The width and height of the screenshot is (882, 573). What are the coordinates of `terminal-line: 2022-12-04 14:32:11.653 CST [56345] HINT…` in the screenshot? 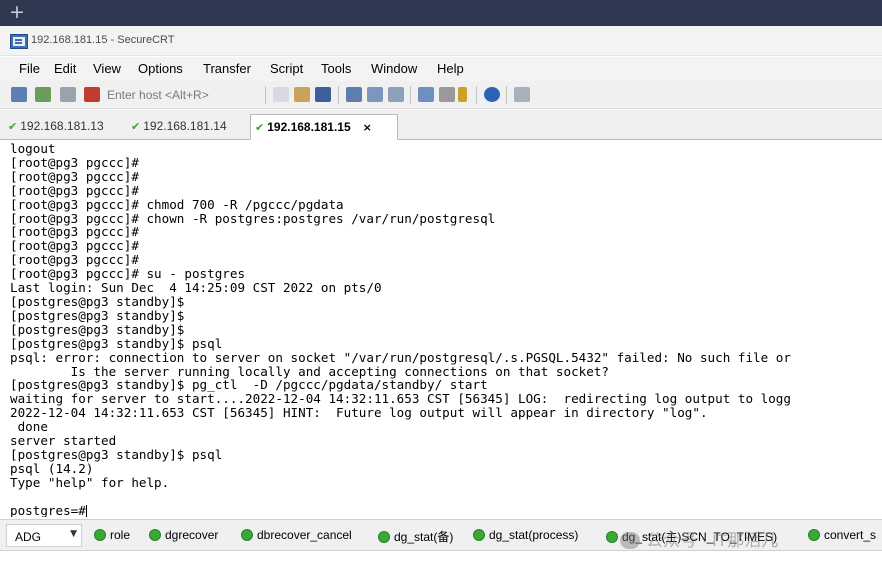 It's located at (359, 413).